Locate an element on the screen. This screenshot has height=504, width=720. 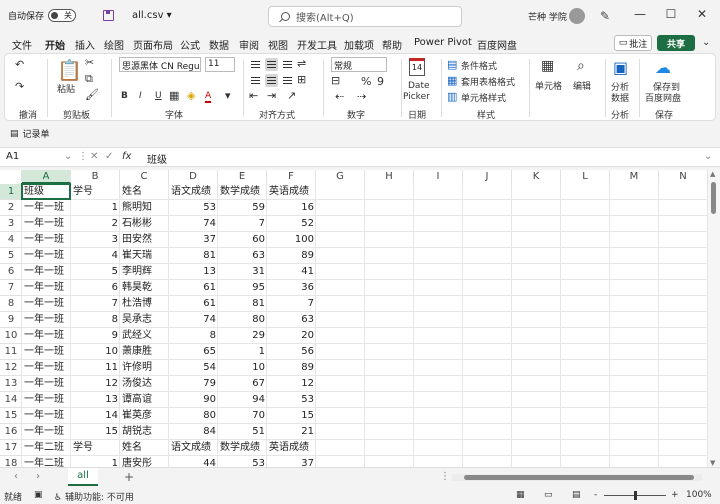
column-header-L: L is located at coordinates (585, 177).